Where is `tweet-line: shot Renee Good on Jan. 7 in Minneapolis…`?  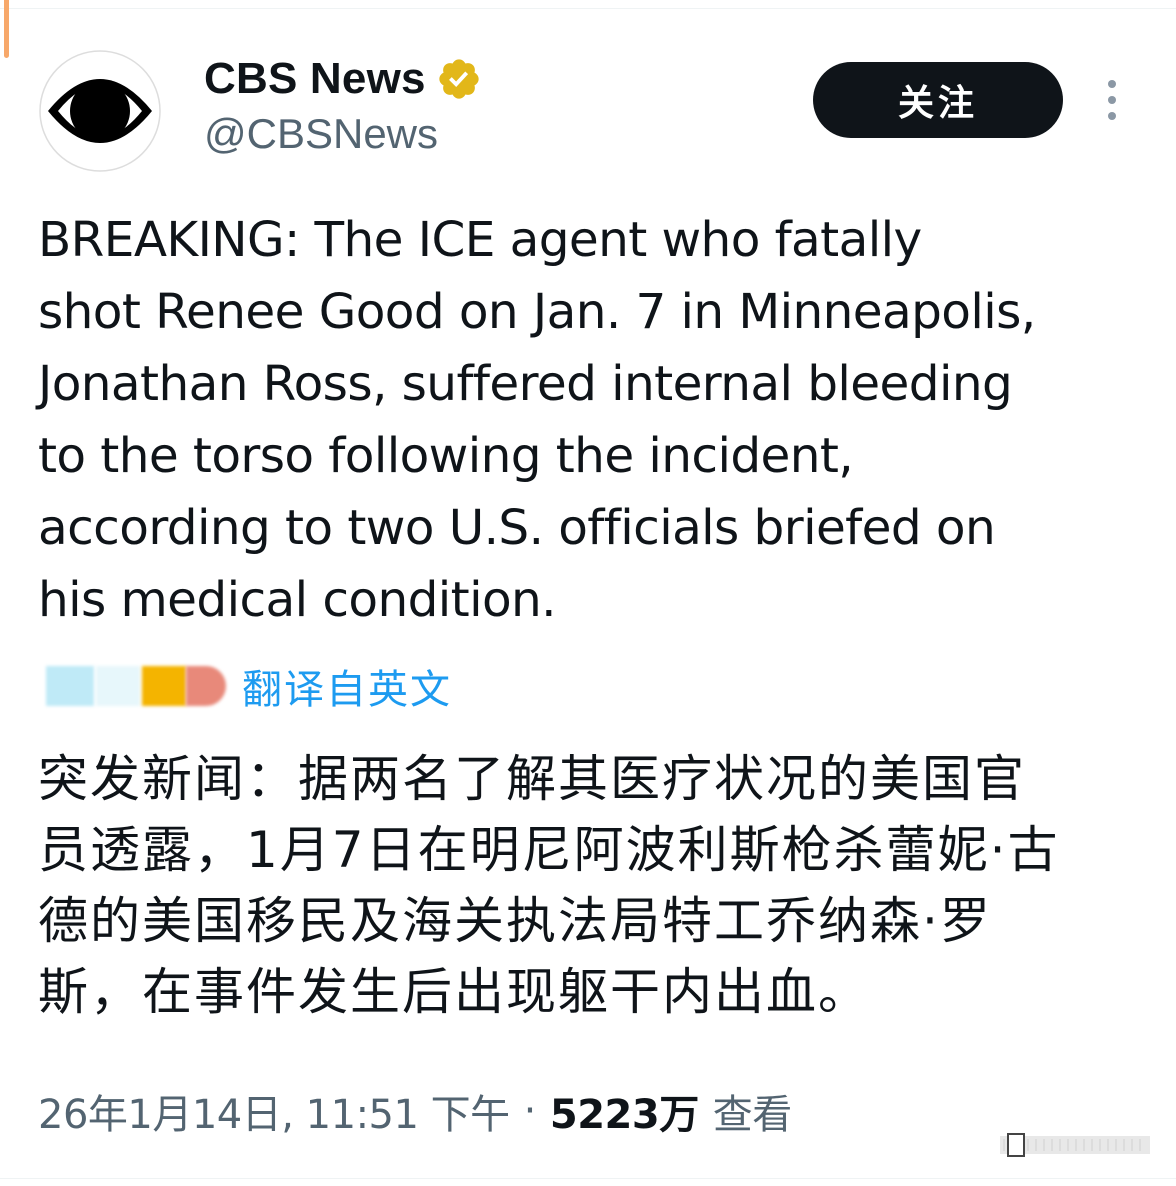 tweet-line: shot Renee Good on Jan. 7 in Minneapolis… is located at coordinates (537, 312).